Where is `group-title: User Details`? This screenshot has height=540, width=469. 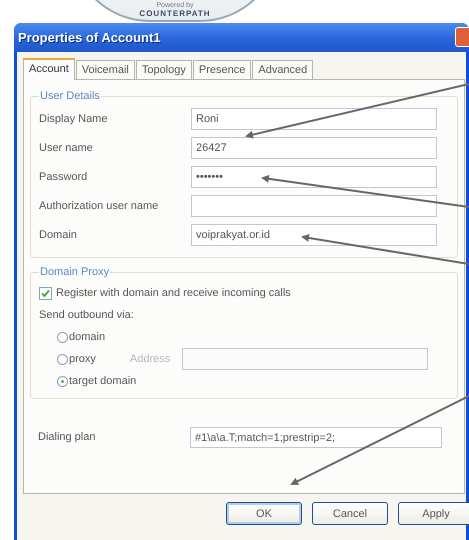
group-title: User Details is located at coordinates (70, 96).